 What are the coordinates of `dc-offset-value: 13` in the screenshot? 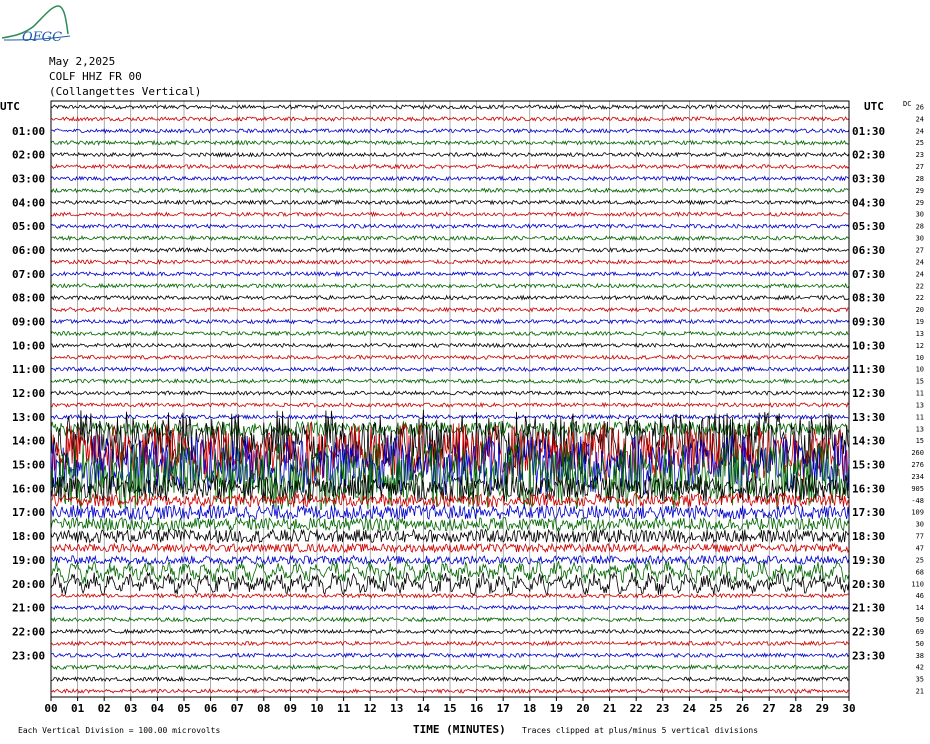 It's located at (920, 429).